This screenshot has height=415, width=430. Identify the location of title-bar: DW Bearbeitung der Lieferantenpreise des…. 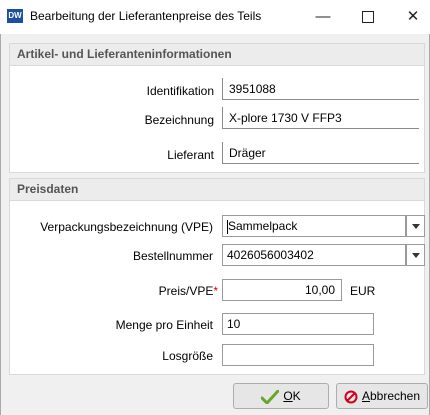
(215, 17).